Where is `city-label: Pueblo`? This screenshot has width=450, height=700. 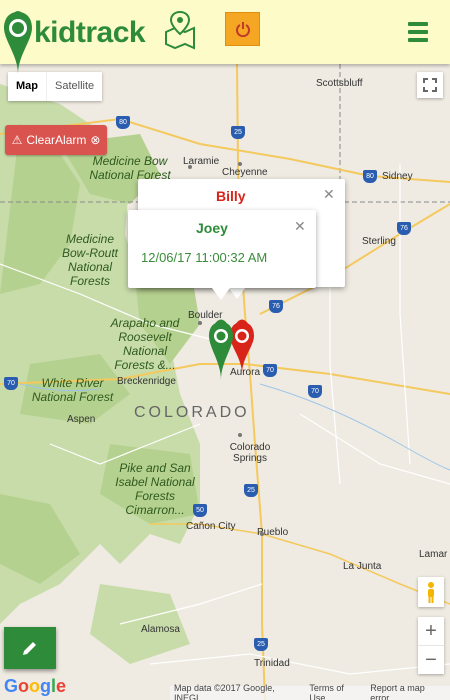
city-label: Pueblo is located at coordinates (273, 532).